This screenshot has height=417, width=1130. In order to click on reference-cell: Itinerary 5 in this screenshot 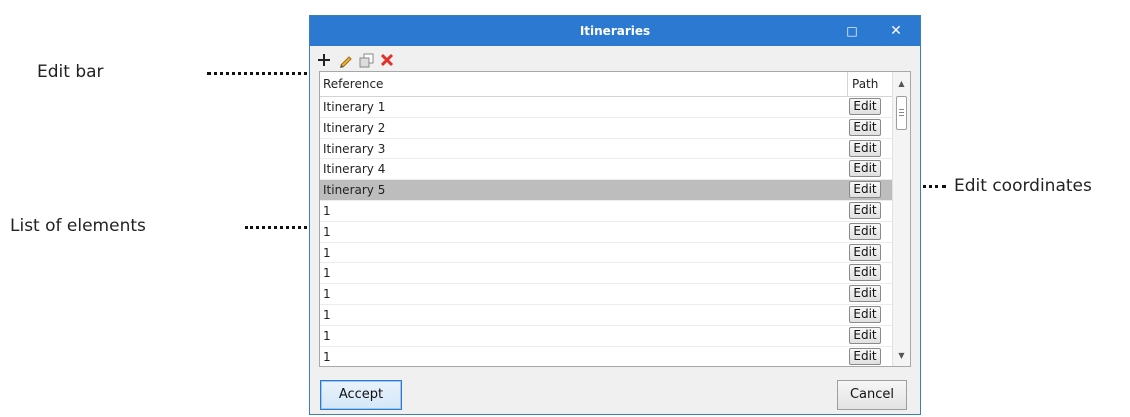, I will do `click(354, 190)`.